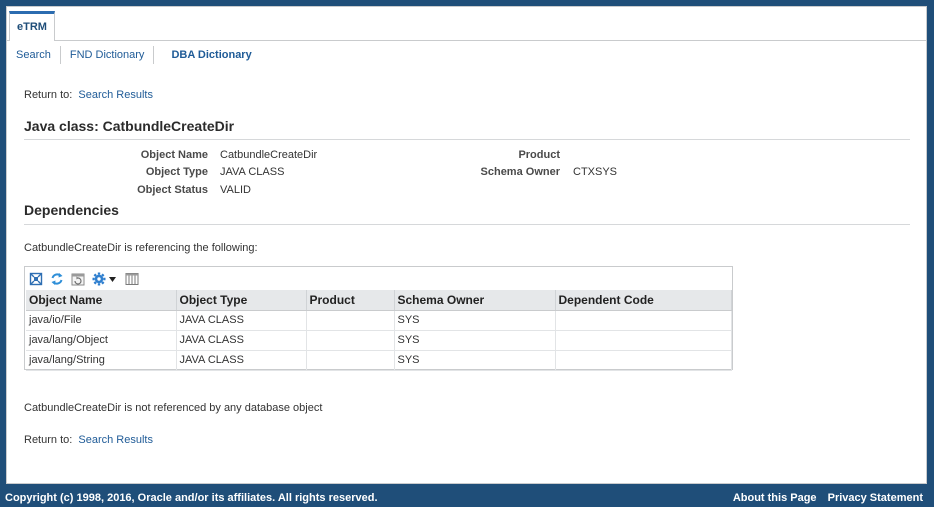  What do you see at coordinates (824, 498) in the screenshot?
I see `footer-links: About this Page Privacy Statement` at bounding box center [824, 498].